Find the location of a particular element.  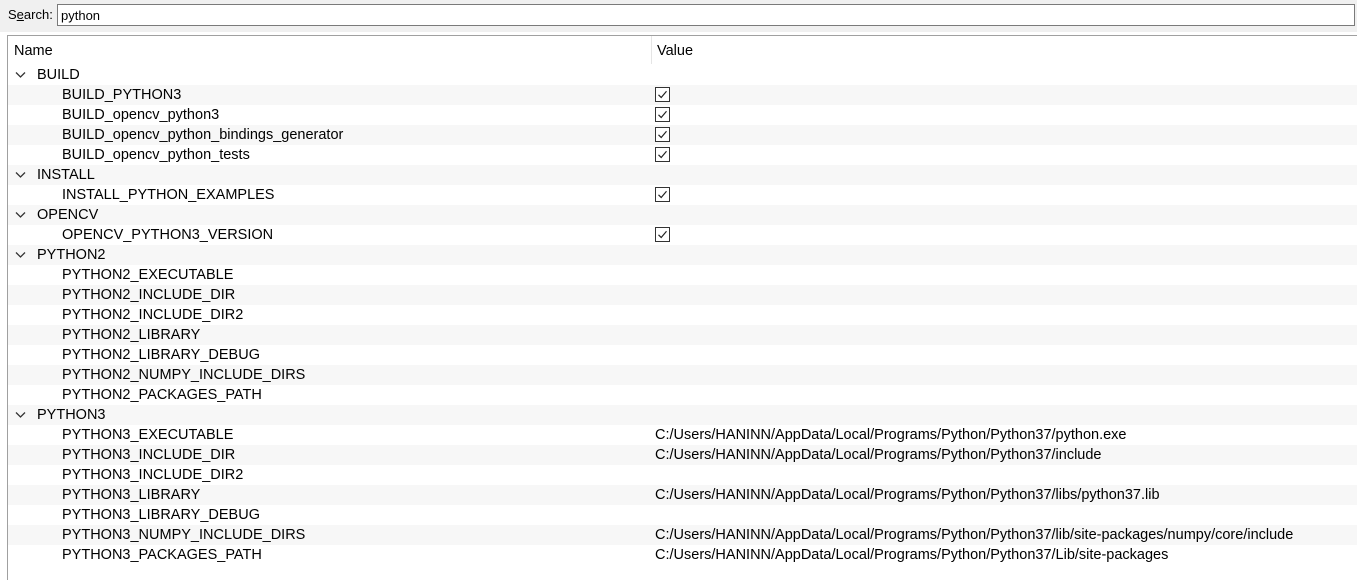

variable-name: BUILD_opencv_python3 is located at coordinates (141, 115).